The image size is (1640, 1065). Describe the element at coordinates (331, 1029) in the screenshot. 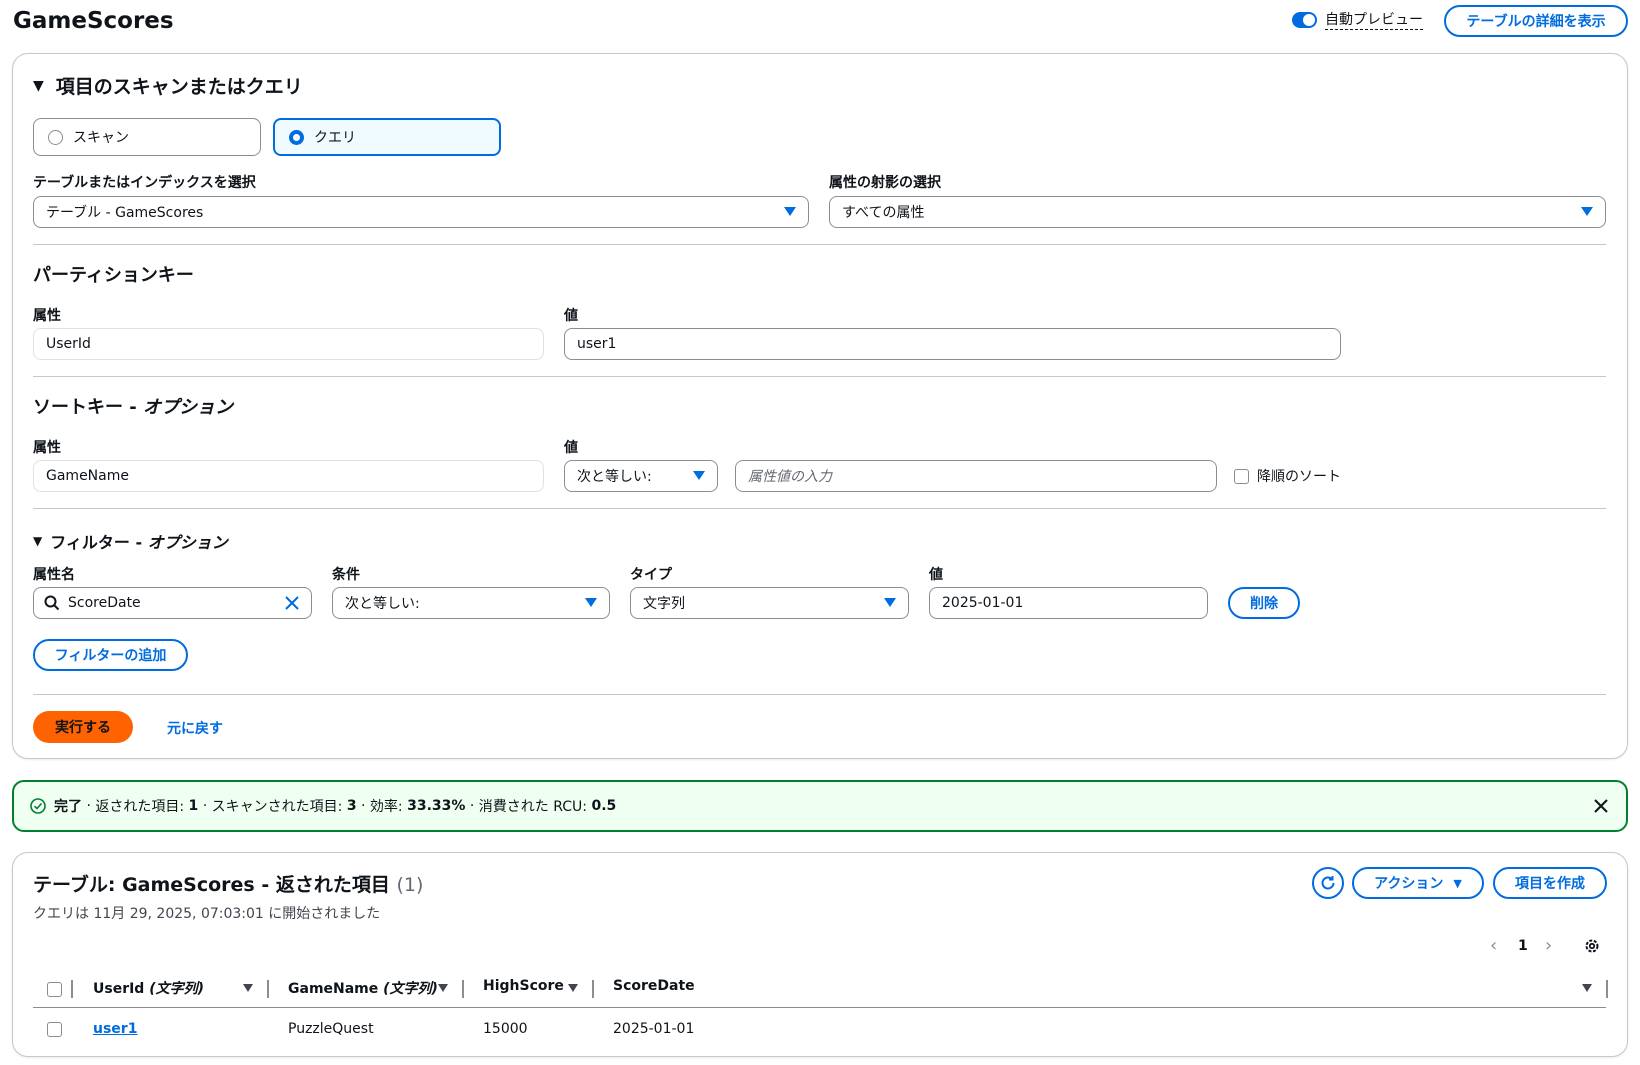

I see `gamename-cell: PuzzleQuest` at that location.